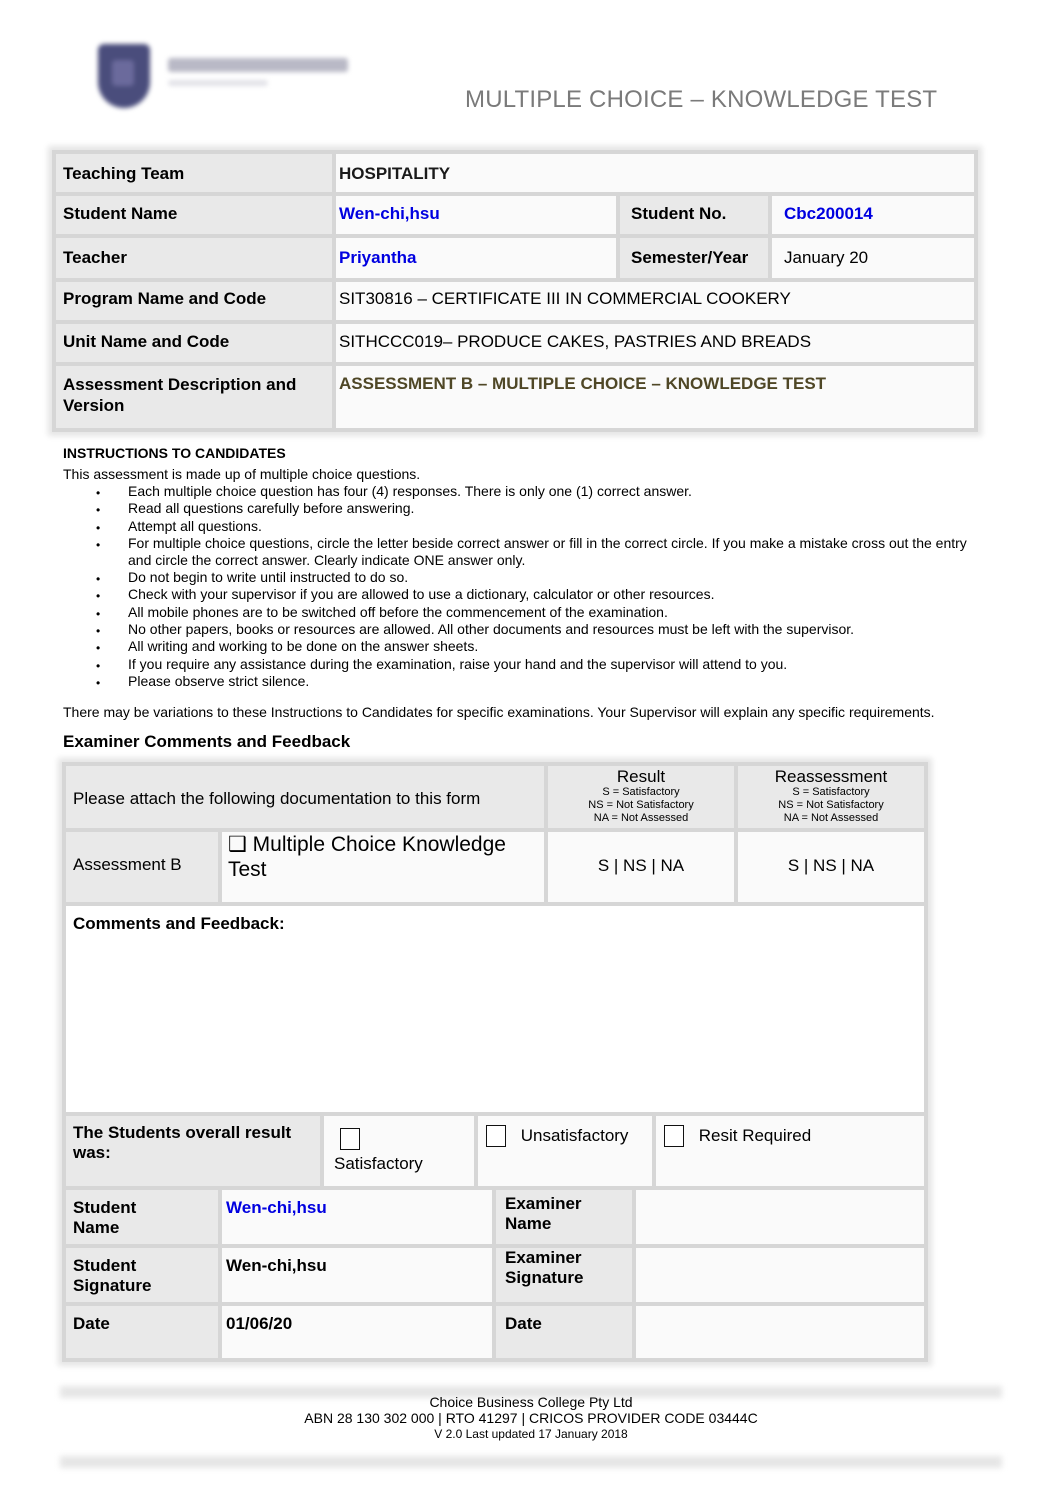 Image resolution: width=1062 pixels, height=1506 pixels. Describe the element at coordinates (541, 527) in the screenshot. I see `instruction-item: Attempt all questions.` at that location.